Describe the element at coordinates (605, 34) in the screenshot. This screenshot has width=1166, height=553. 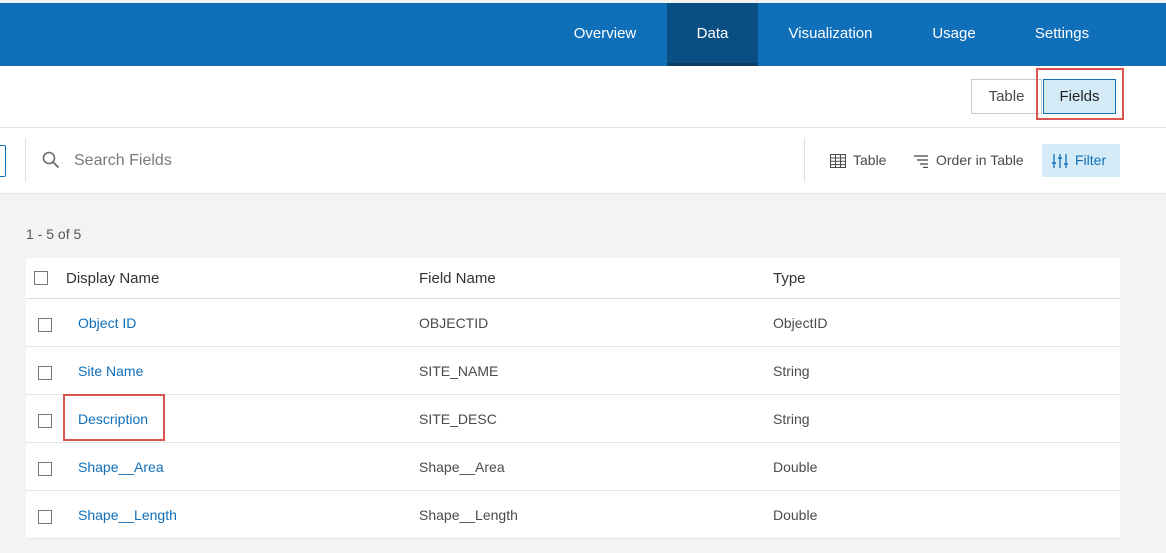
I see `tab-overview: Overview` at that location.